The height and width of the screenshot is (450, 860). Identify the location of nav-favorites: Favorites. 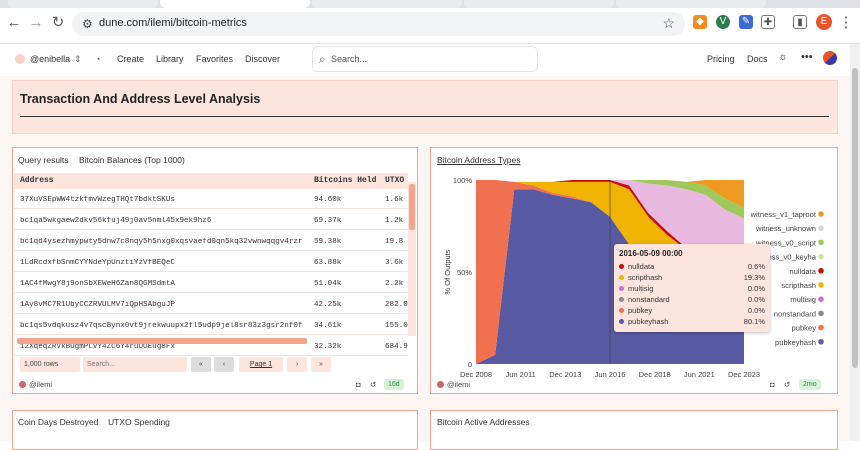
(214, 59).